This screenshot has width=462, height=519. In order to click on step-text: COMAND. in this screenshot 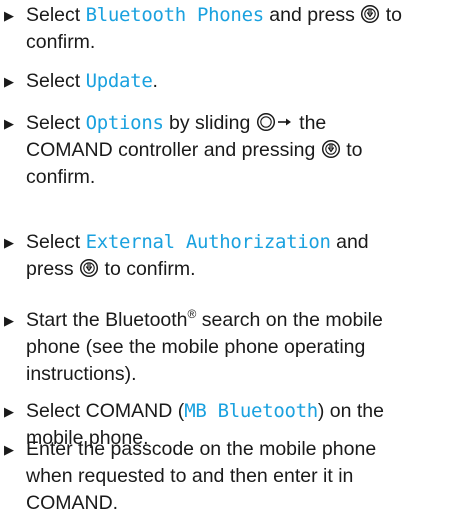, I will do `click(72, 503)`.